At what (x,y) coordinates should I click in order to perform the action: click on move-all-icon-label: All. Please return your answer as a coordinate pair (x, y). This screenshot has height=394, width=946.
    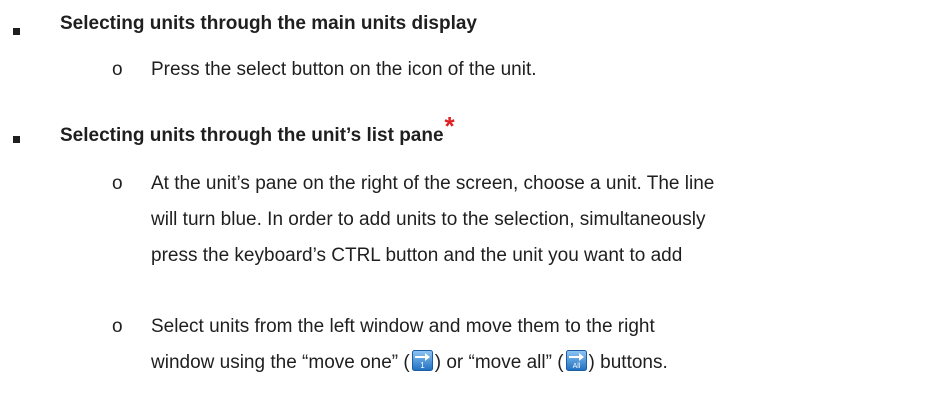
    Looking at the image, I should click on (576, 366).